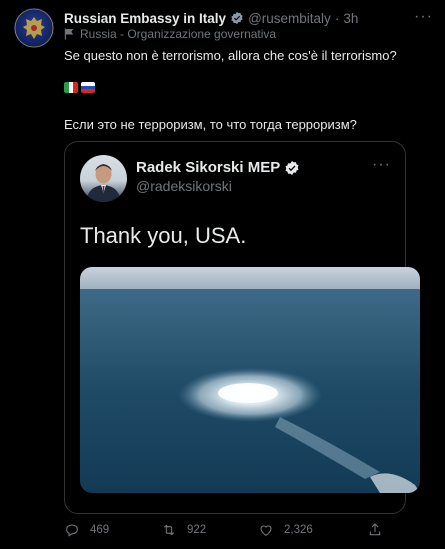  I want to click on quoted-author-name: Radek Sikorski MEP, so click(208, 167).